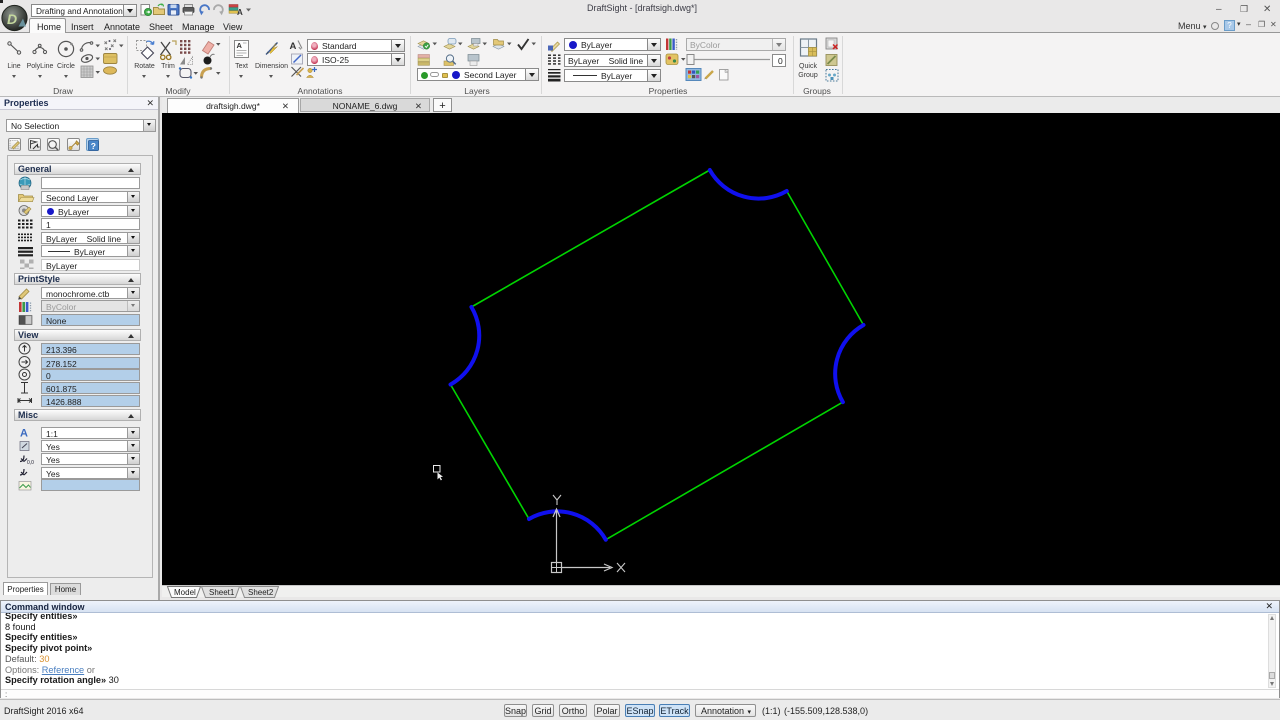  I want to click on svg-text: D, so click(12, 19).